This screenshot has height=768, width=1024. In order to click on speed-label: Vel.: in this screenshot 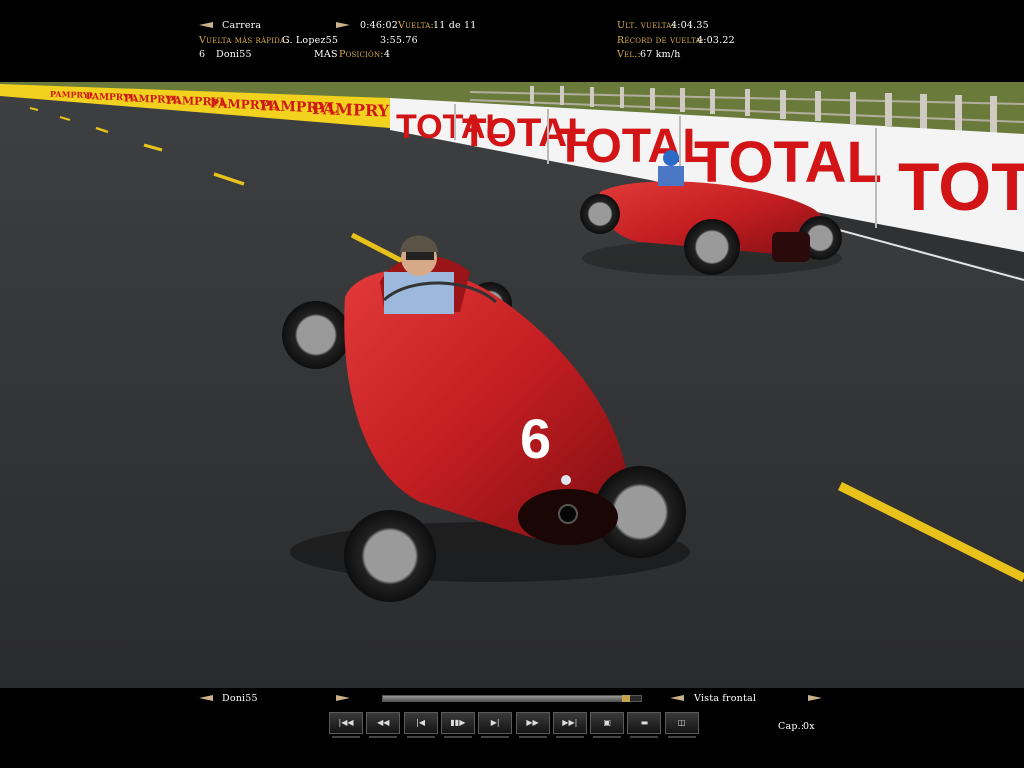, I will do `click(629, 54)`.